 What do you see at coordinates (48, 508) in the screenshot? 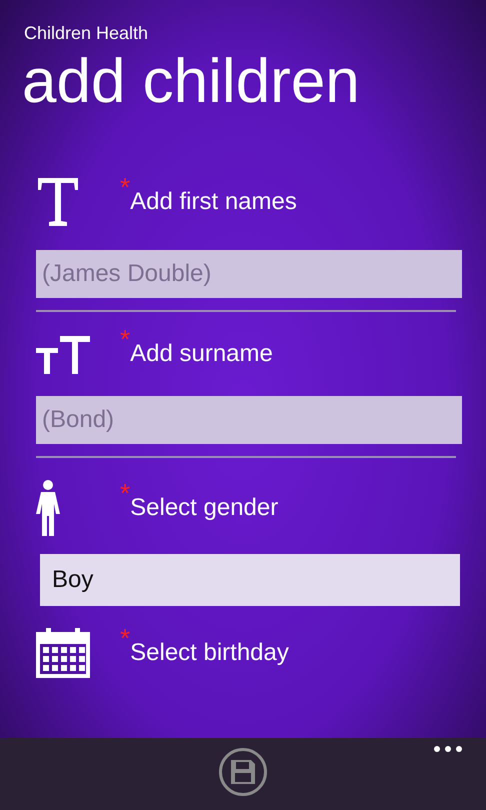
I see `person-icon` at bounding box center [48, 508].